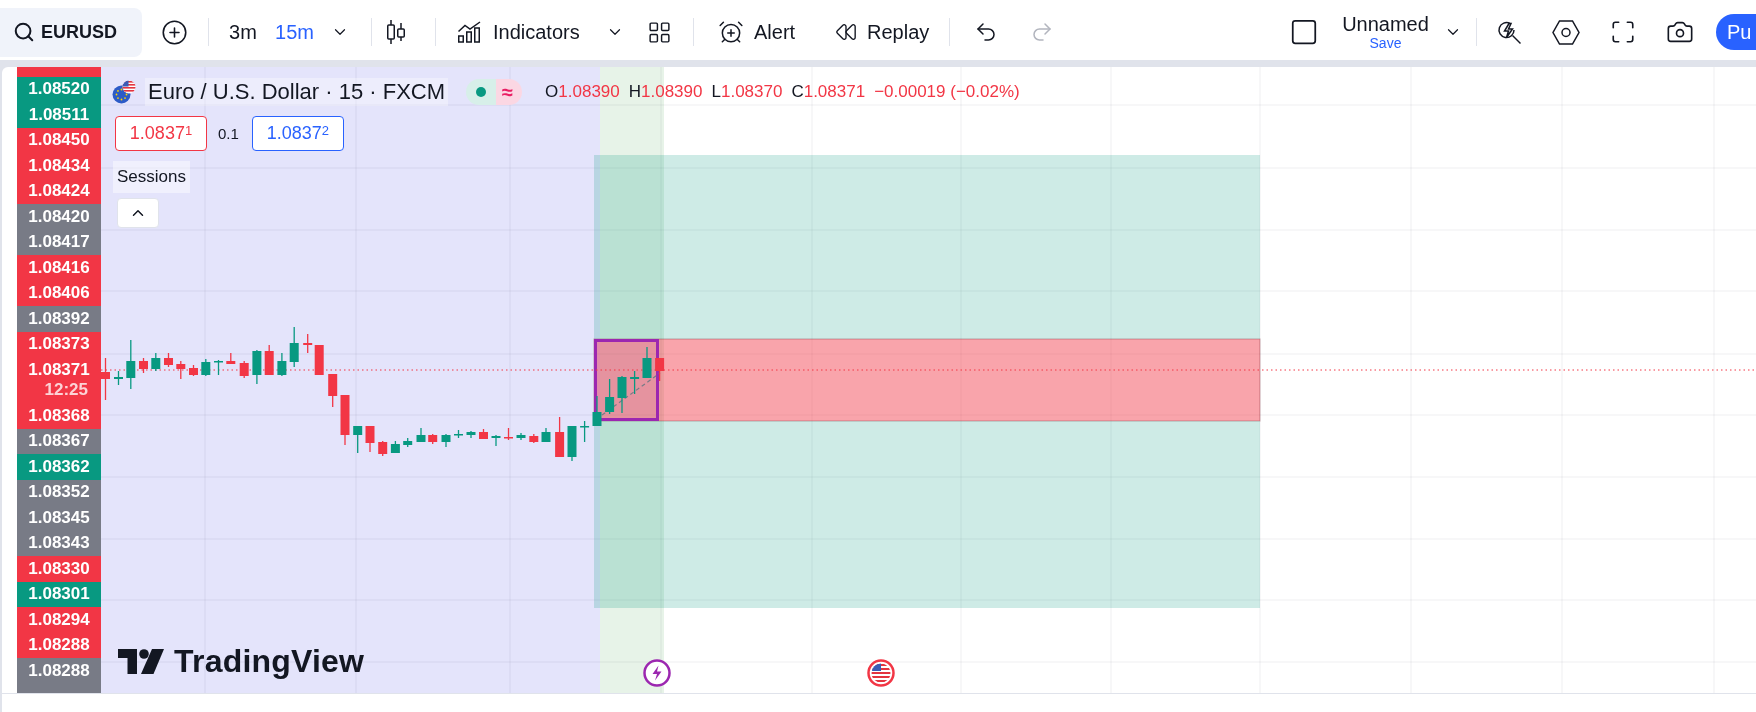 The image size is (1756, 712). Describe the element at coordinates (24, 32) in the screenshot. I see `search-icon` at that location.